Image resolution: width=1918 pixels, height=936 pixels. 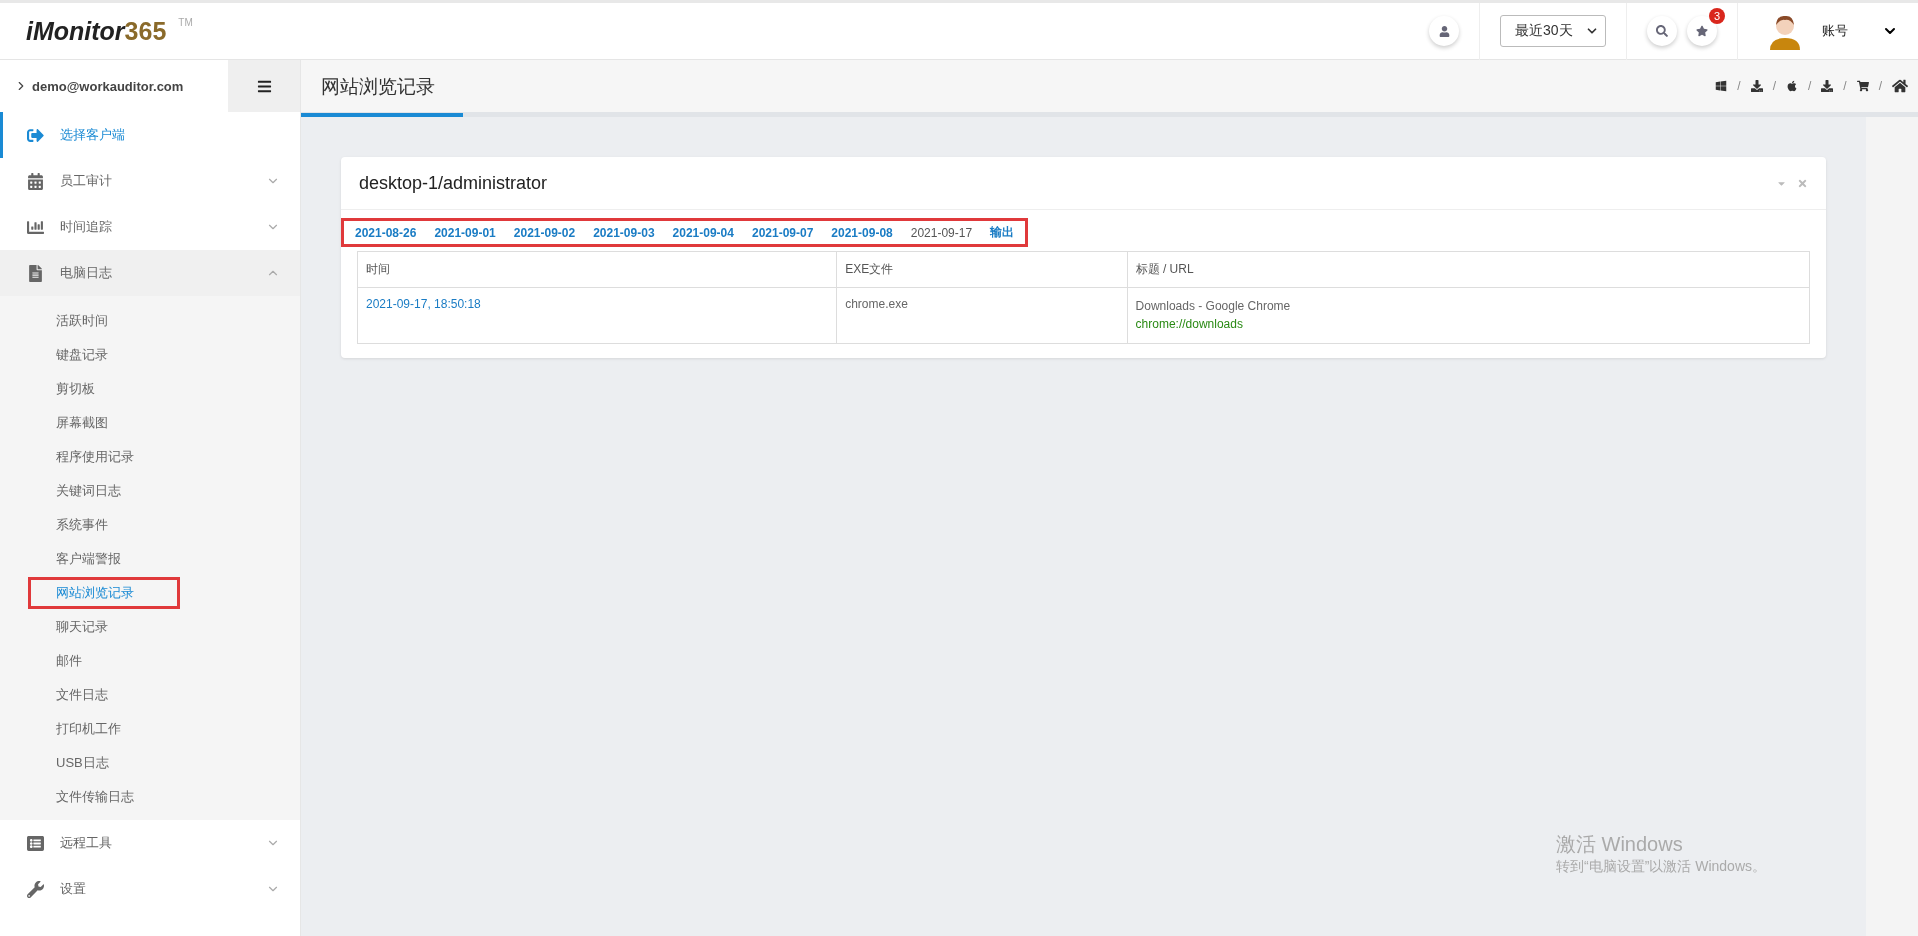 I want to click on export-link: 输出, so click(x=1002, y=232).